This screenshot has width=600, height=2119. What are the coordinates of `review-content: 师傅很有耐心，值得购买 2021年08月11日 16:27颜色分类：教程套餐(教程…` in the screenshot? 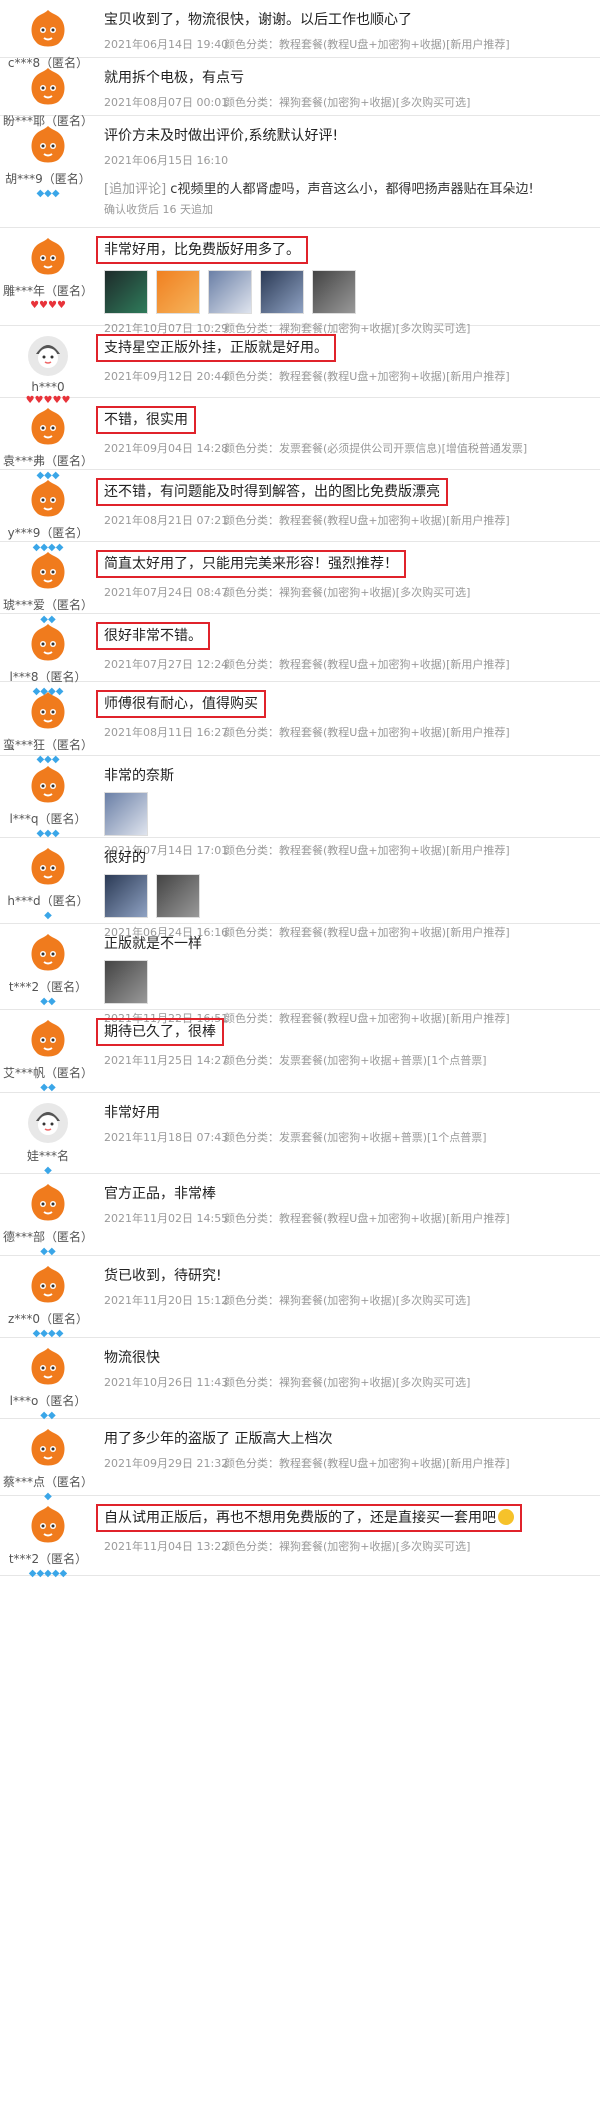 It's located at (343, 715).